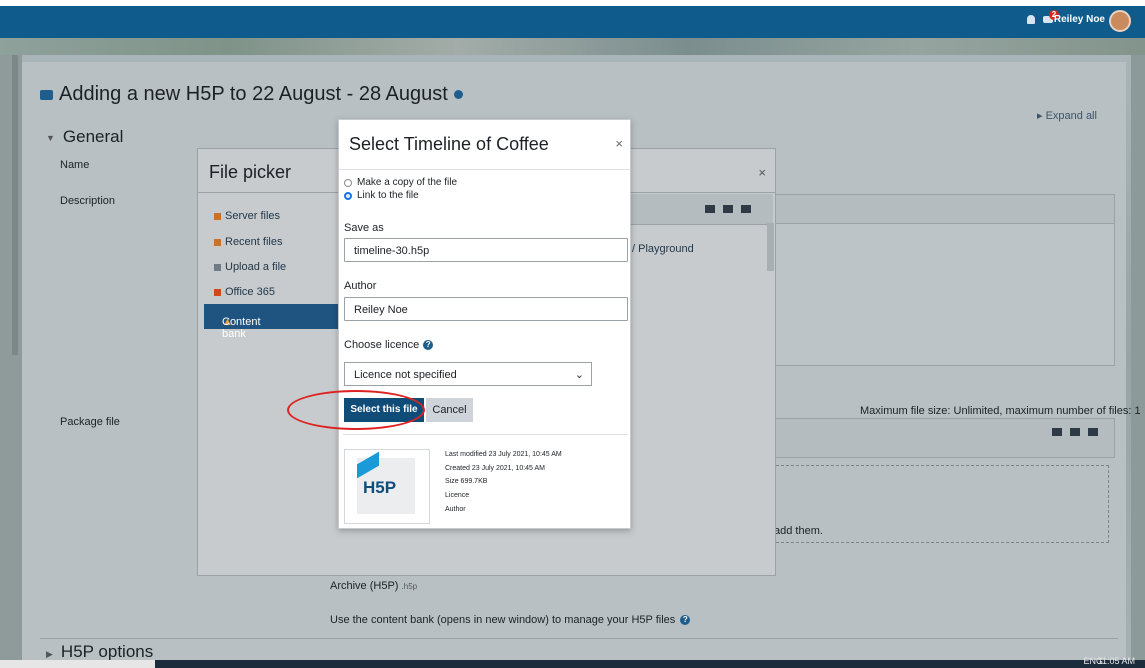 This screenshot has height=668, width=1145. What do you see at coordinates (348, 182) in the screenshot?
I see `radio-copy` at bounding box center [348, 182].